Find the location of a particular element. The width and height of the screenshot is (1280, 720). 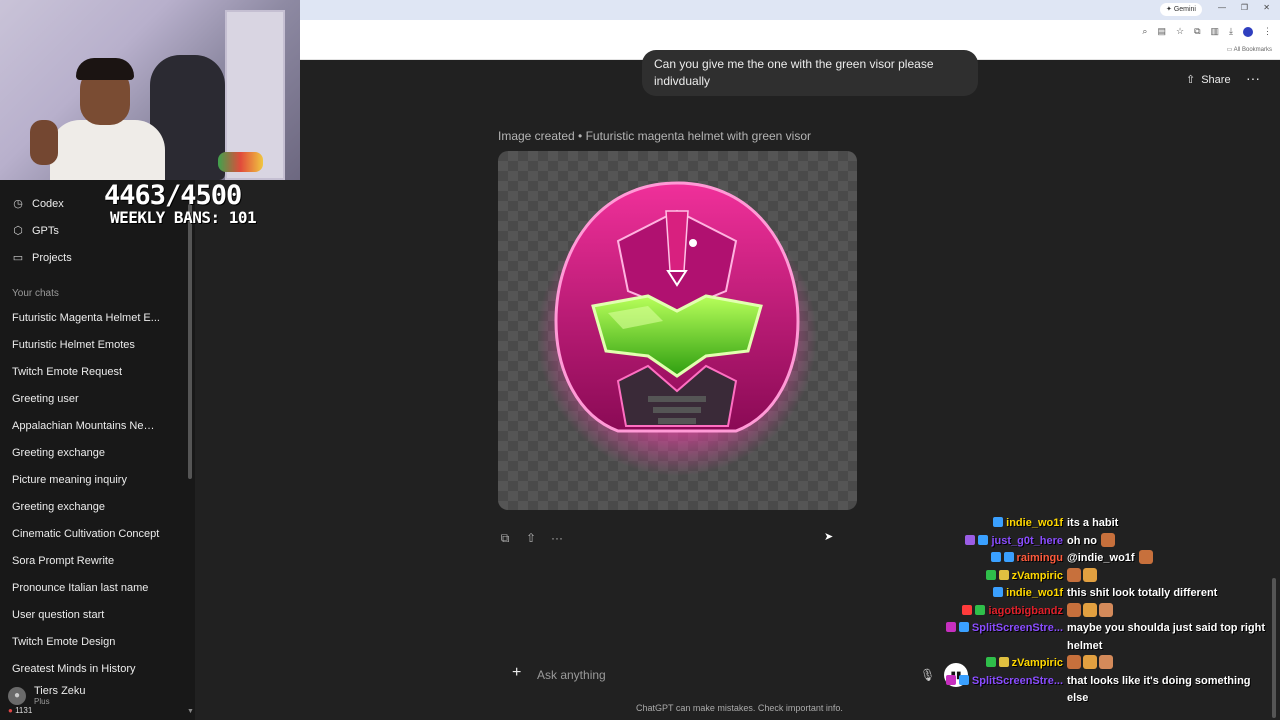

scroll-down-icon: ▼ is located at coordinates (190, 711).